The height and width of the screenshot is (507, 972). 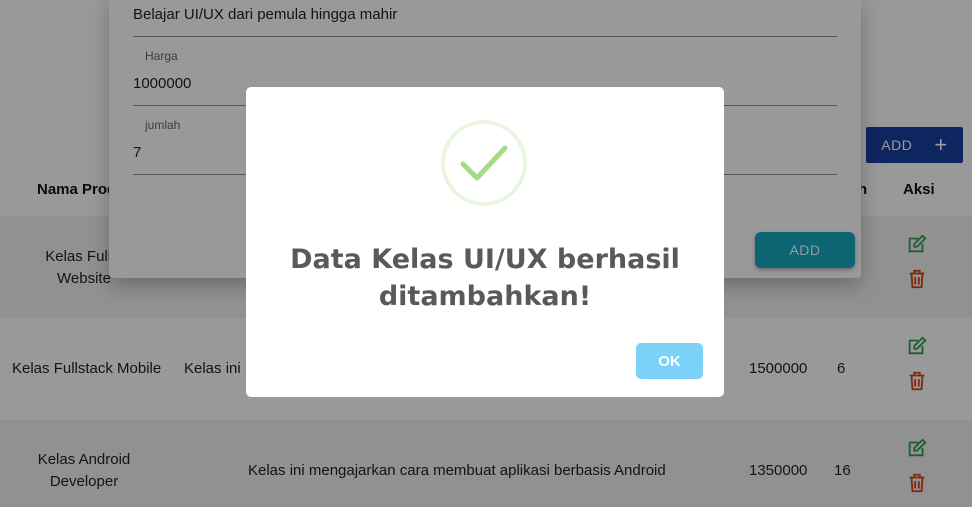 I want to click on alert-title: Data Kelas UI/UX berhasil ditambahkan!, so click(x=485, y=278).